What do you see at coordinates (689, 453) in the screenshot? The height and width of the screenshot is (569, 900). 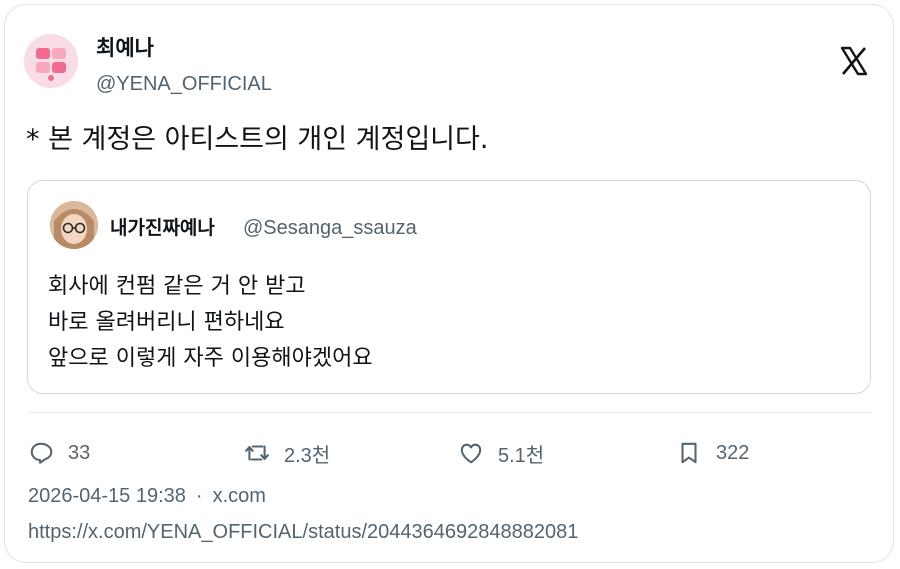 I see `bookmark-icon` at bounding box center [689, 453].